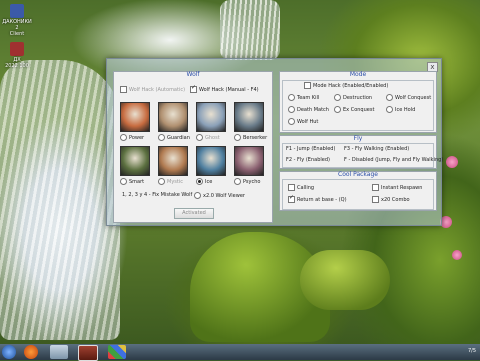  I want to click on checkbox-label: Calling, so click(306, 188).